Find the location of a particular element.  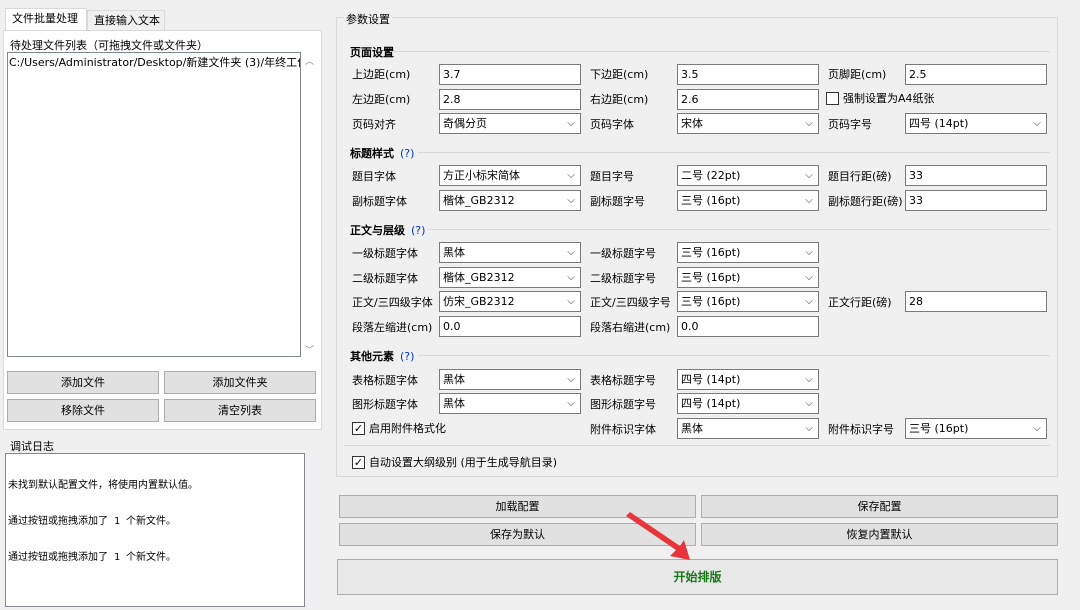

top-margin-field: 3.7 is located at coordinates (510, 74).